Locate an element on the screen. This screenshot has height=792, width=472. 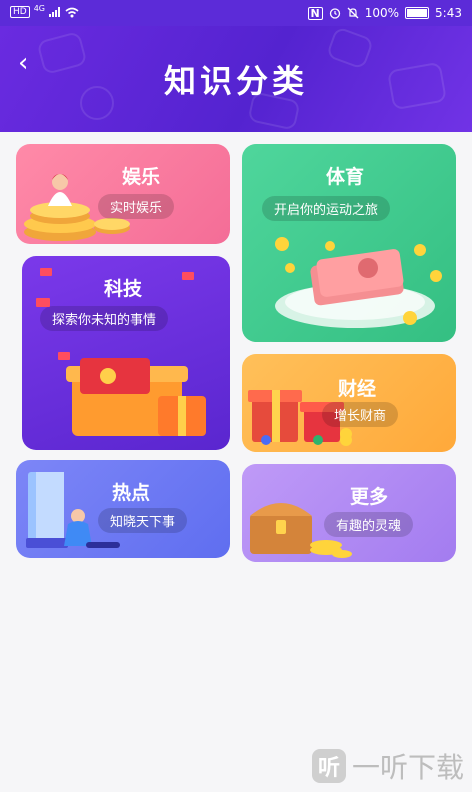
mute-icon is located at coordinates (353, 13).